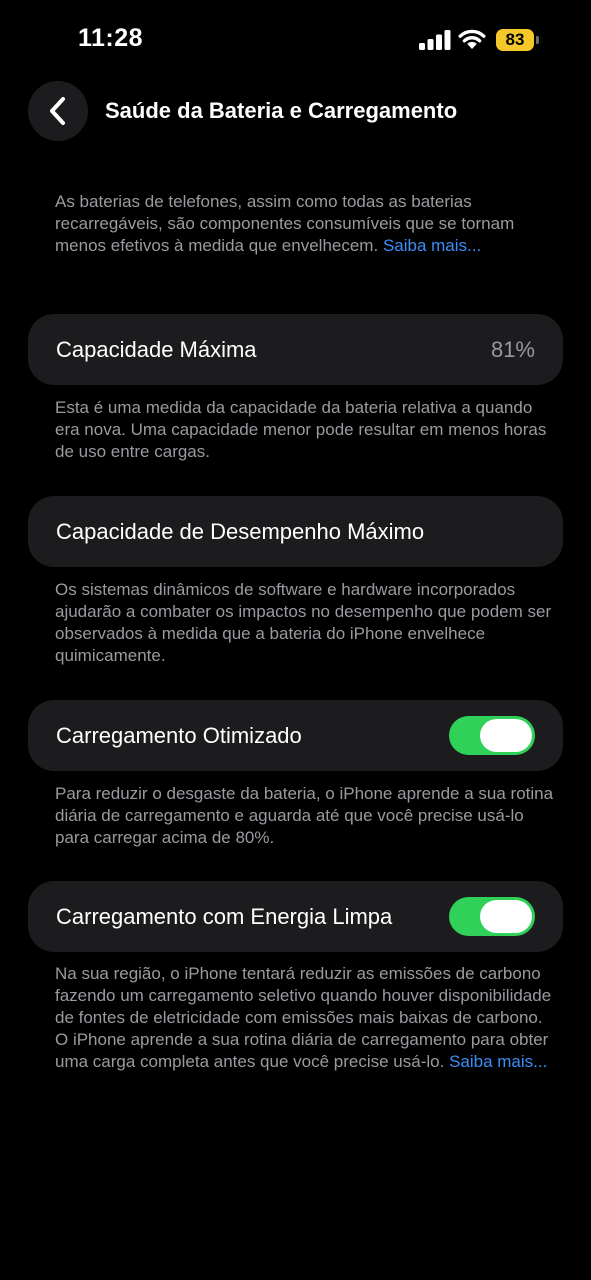 This screenshot has height=1280, width=591. Describe the element at coordinates (537, 40) in the screenshot. I see `battery-tip` at that location.